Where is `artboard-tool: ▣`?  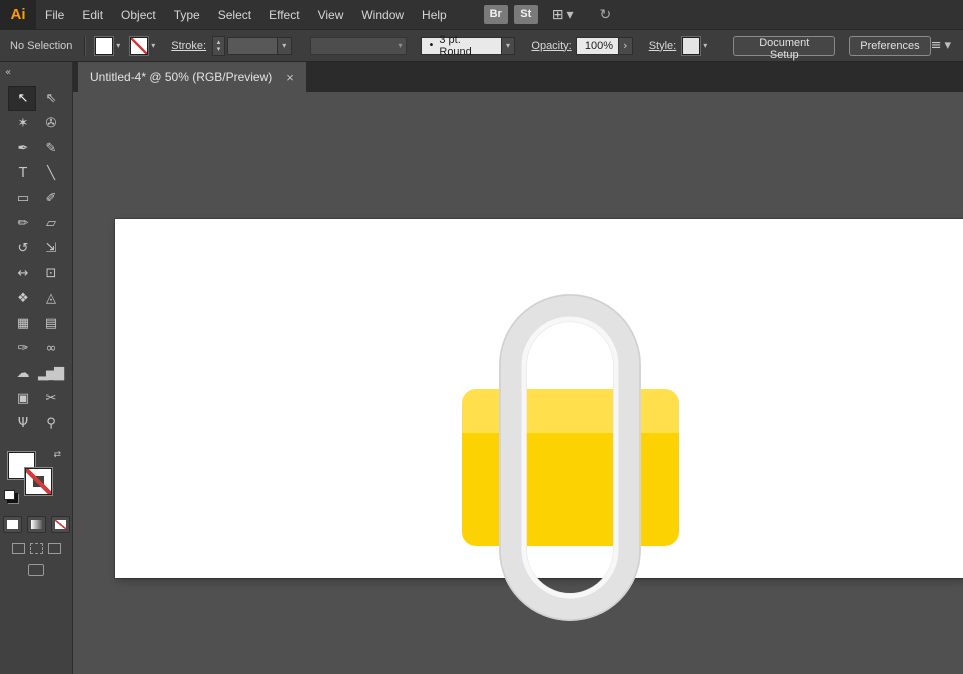 artboard-tool: ▣ is located at coordinates (22, 398).